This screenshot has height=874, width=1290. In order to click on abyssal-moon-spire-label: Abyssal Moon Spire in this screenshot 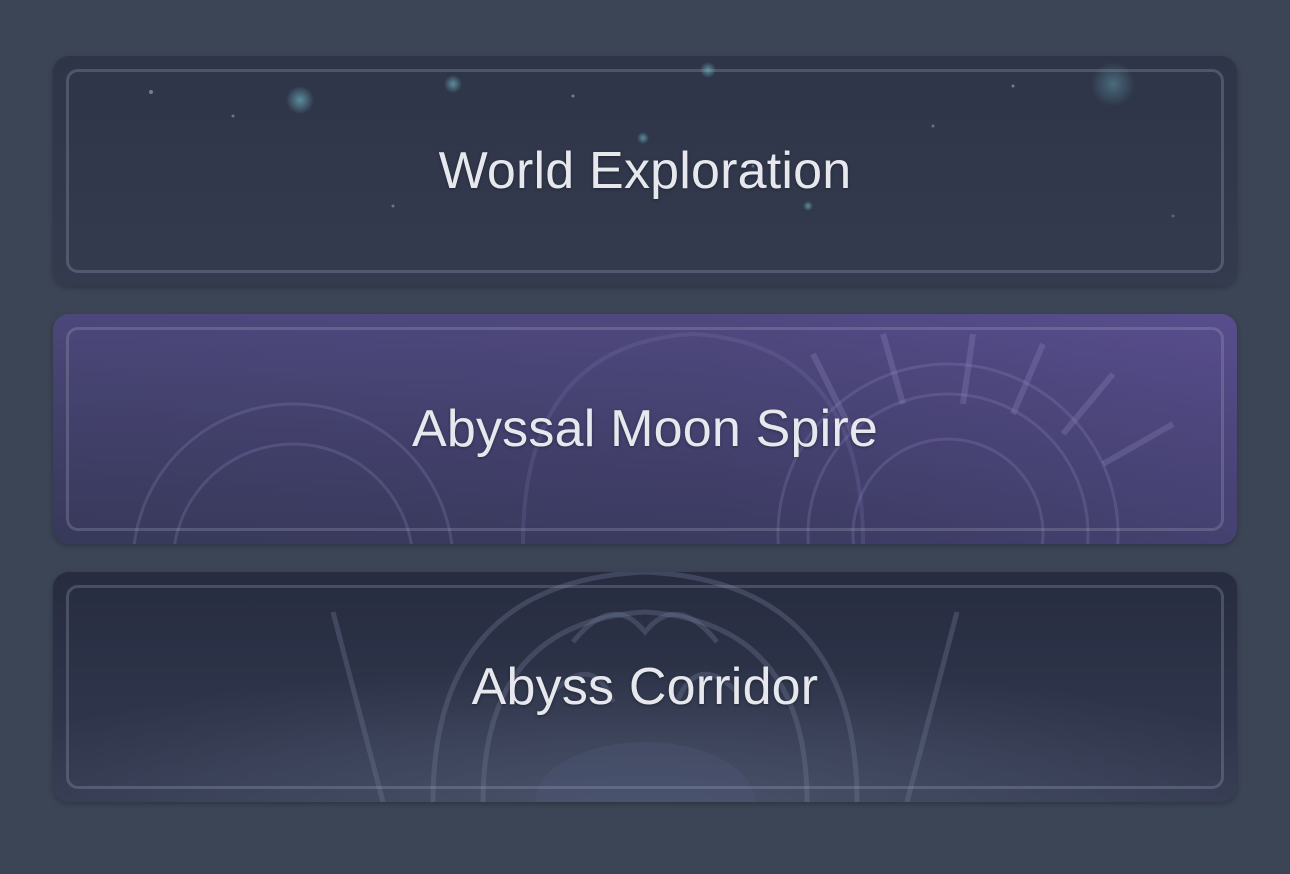, I will do `click(645, 429)`.